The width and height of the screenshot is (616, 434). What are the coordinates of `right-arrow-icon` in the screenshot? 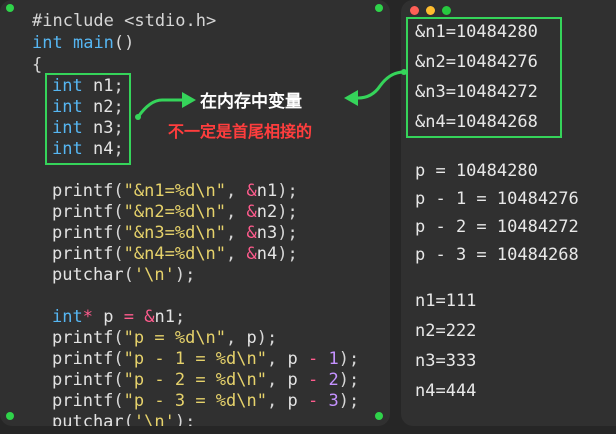 It's located at (375, 87).